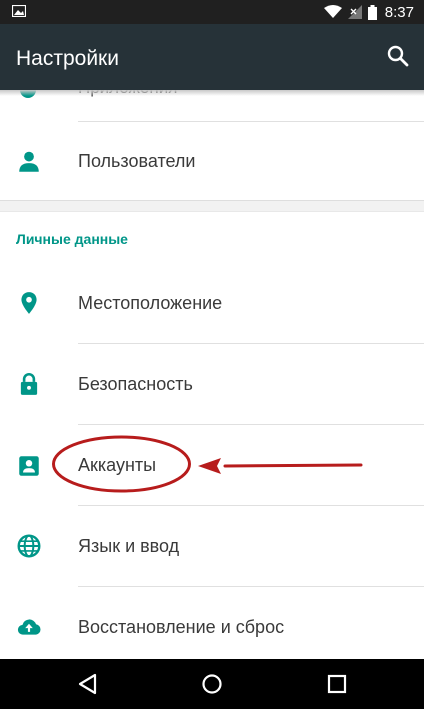 Image resolution: width=424 pixels, height=709 pixels. Describe the element at coordinates (212, 206) in the screenshot. I see `section-divider` at that location.